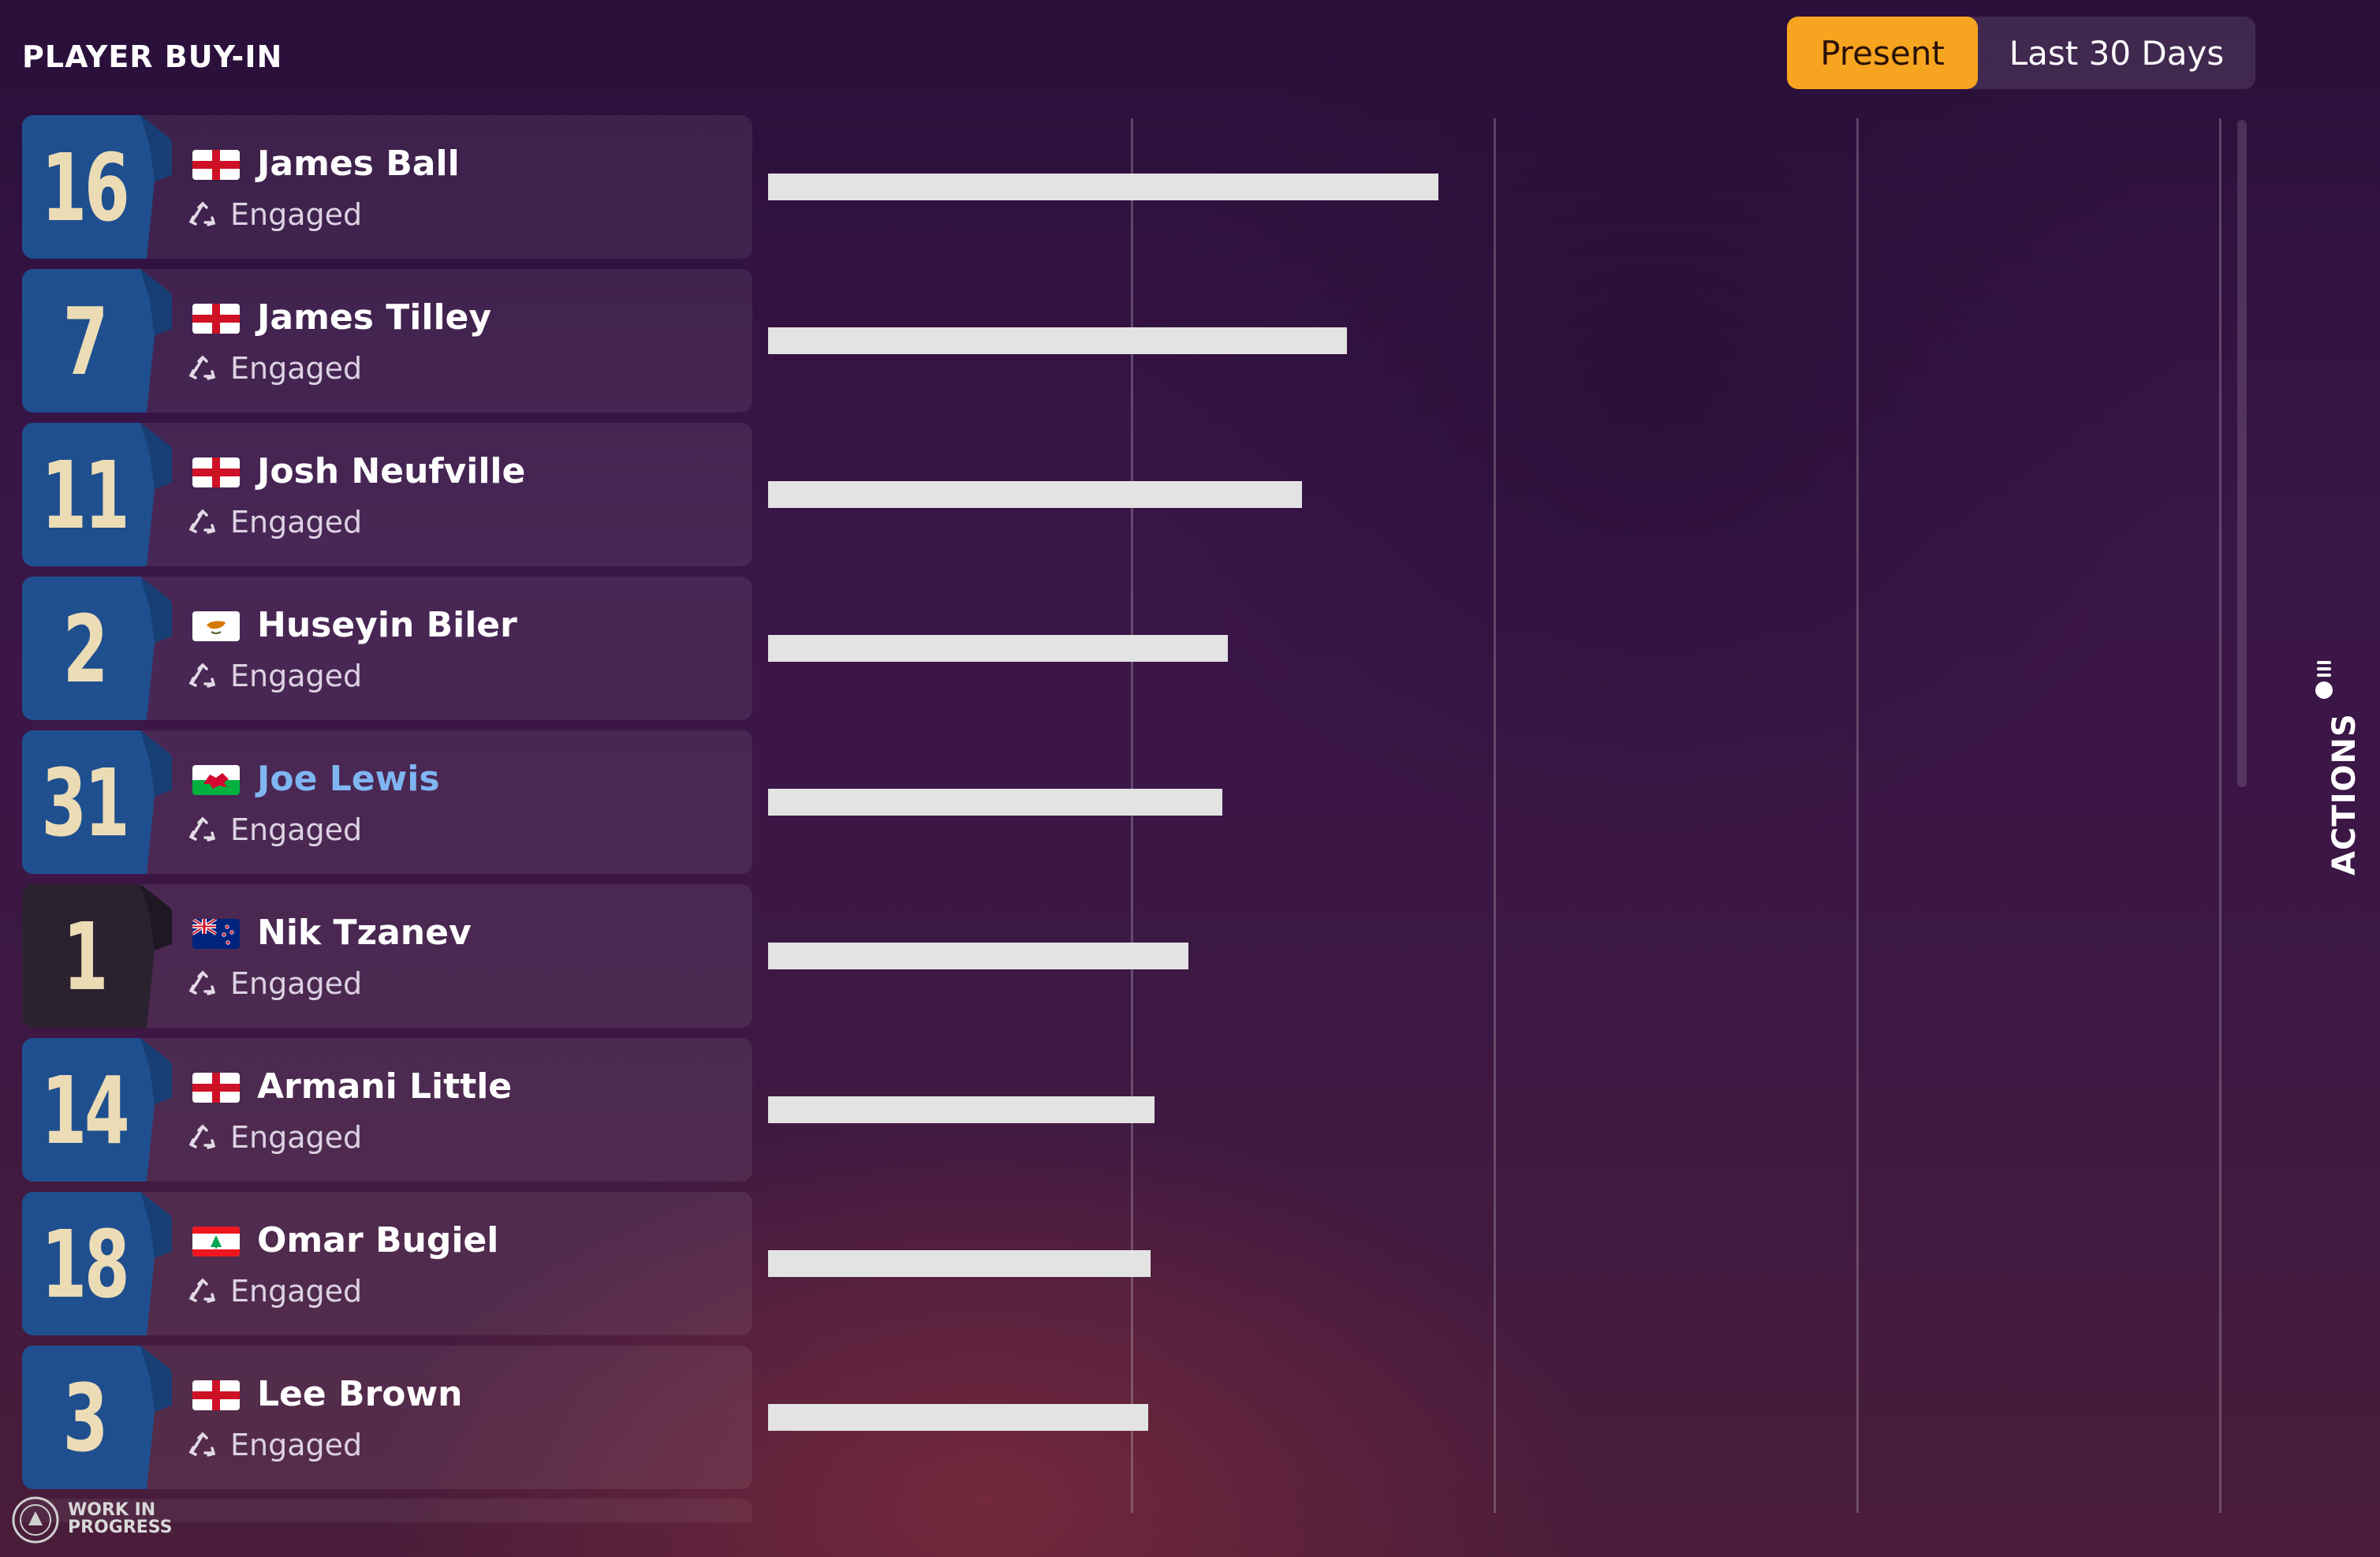  Describe the element at coordinates (2242, 453) in the screenshot. I see `scrollbar` at that location.